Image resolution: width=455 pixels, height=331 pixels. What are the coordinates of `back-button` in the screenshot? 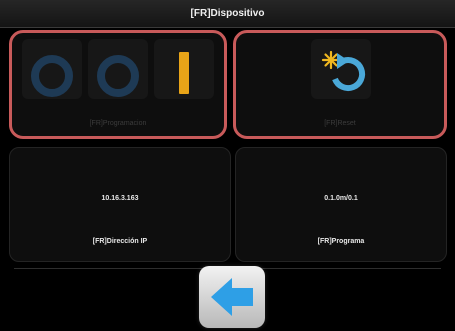 It's located at (232, 297).